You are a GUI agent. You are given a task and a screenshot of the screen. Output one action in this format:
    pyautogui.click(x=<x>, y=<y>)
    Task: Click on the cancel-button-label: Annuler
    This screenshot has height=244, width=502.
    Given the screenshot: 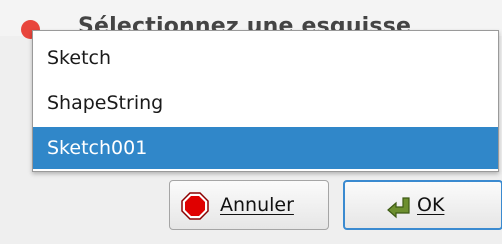 What is the action you would take?
    pyautogui.click(x=257, y=205)
    